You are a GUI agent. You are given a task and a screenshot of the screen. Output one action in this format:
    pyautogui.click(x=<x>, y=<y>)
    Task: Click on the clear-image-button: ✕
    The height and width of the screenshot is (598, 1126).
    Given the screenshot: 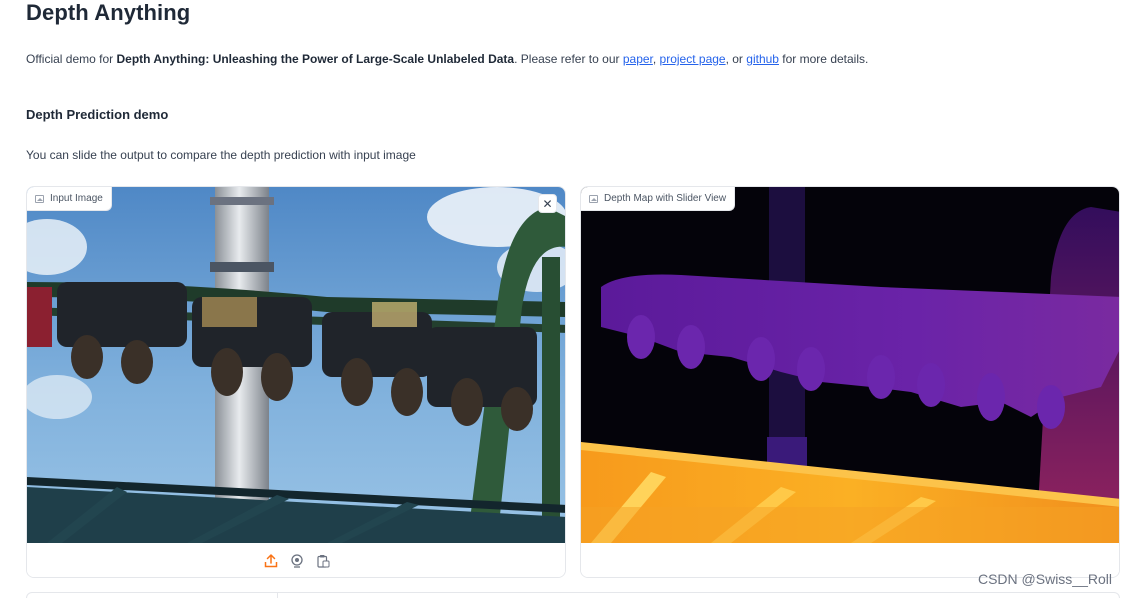 What is the action you would take?
    pyautogui.click(x=547, y=203)
    